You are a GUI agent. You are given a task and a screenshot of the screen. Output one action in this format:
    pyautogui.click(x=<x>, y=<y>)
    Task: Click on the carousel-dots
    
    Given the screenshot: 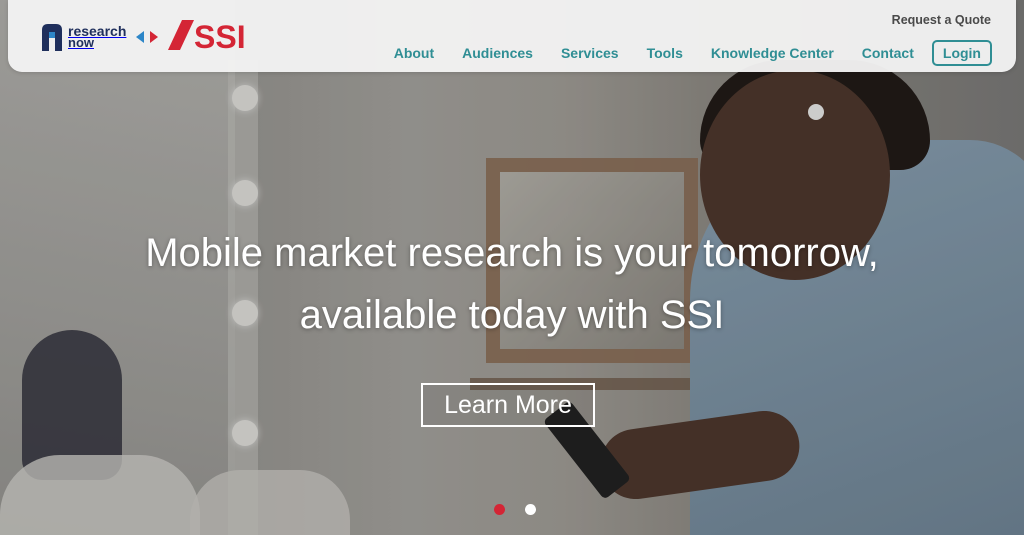 What is the action you would take?
    pyautogui.click(x=525, y=509)
    